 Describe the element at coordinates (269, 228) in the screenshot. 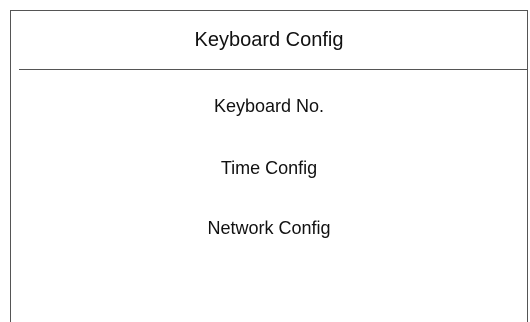

I see `menu-item-network-config: Network Config` at that location.